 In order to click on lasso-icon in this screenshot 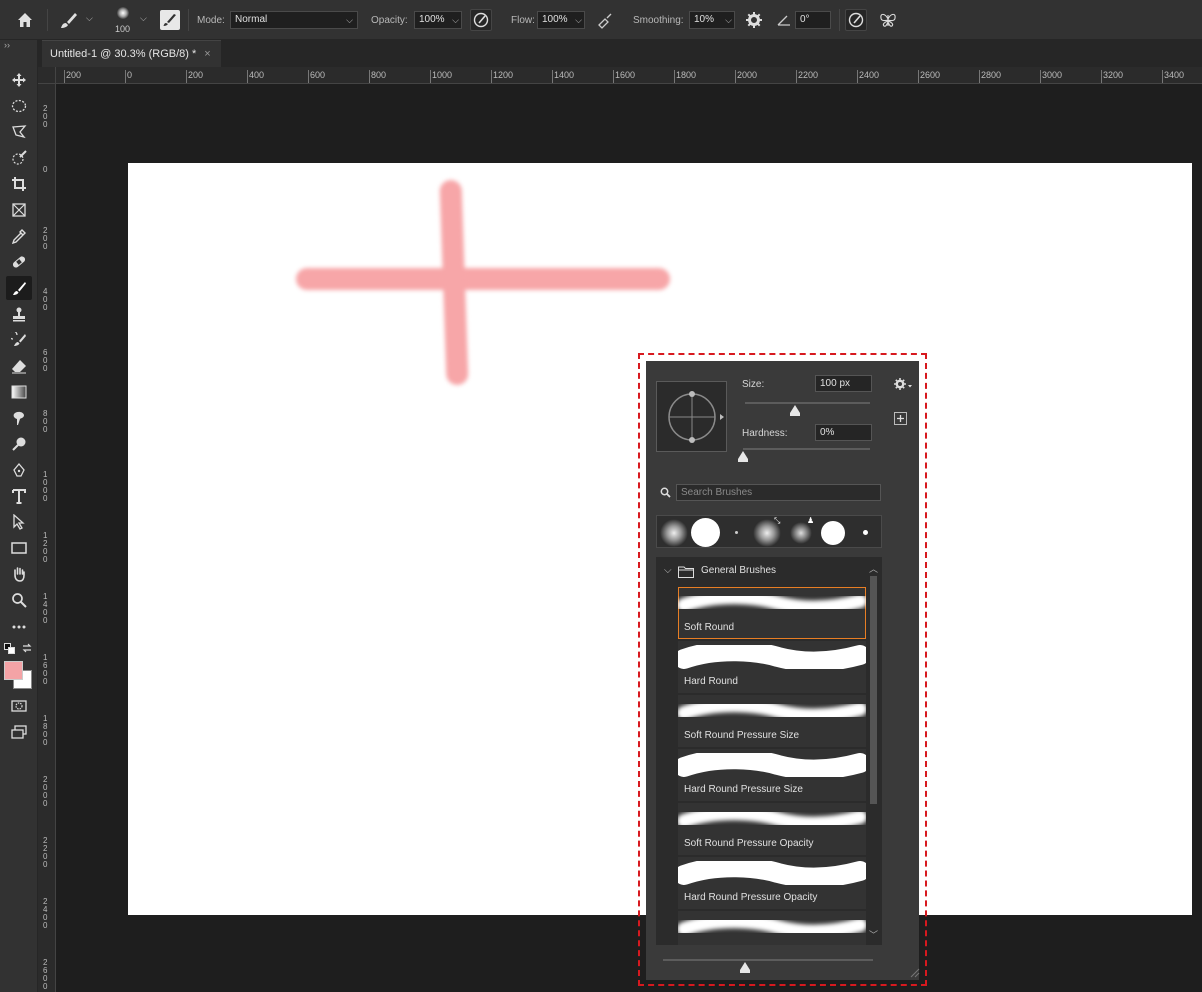, I will do `click(19, 132)`.